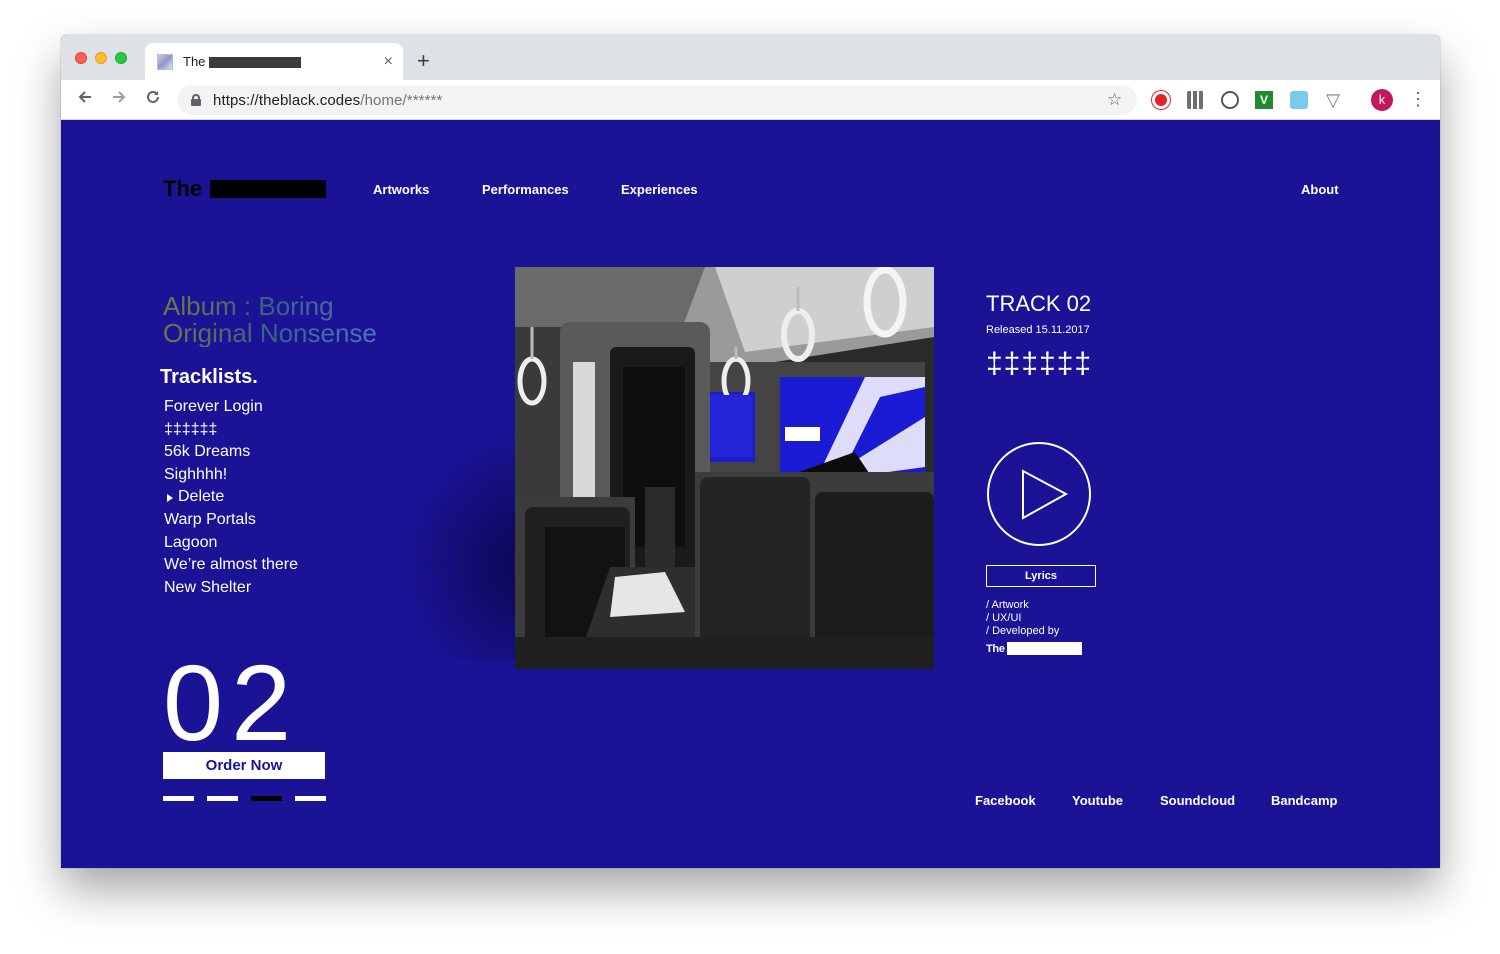  What do you see at coordinates (1041, 576) in the screenshot?
I see `lyrics-button: Lyrics` at bounding box center [1041, 576].